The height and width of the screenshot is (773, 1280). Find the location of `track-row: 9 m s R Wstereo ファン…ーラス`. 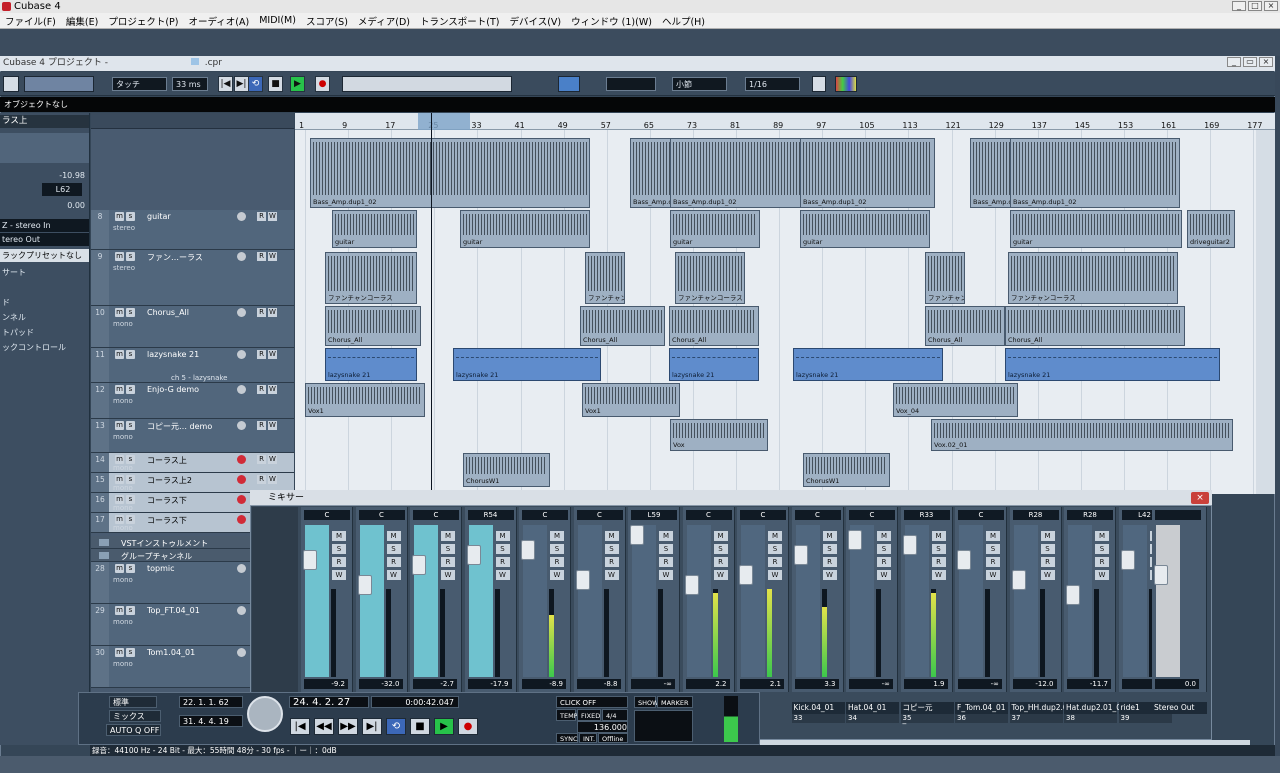

track-row: 9 m s R Wstereo ファン…ーラス is located at coordinates (192, 278).